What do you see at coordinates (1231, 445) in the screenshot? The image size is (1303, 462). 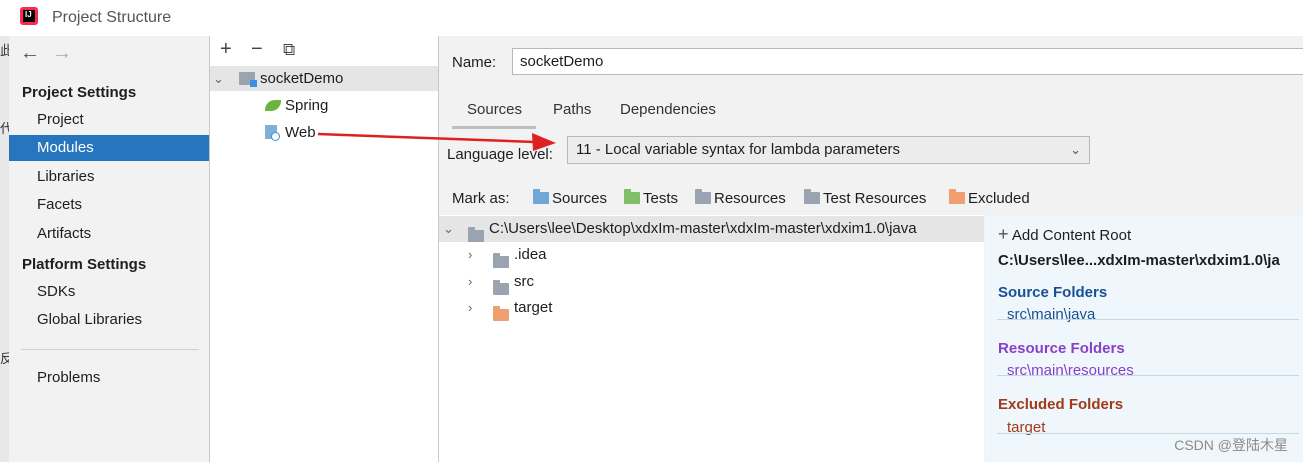 I see `watermark: CSDN @登陆木星` at bounding box center [1231, 445].